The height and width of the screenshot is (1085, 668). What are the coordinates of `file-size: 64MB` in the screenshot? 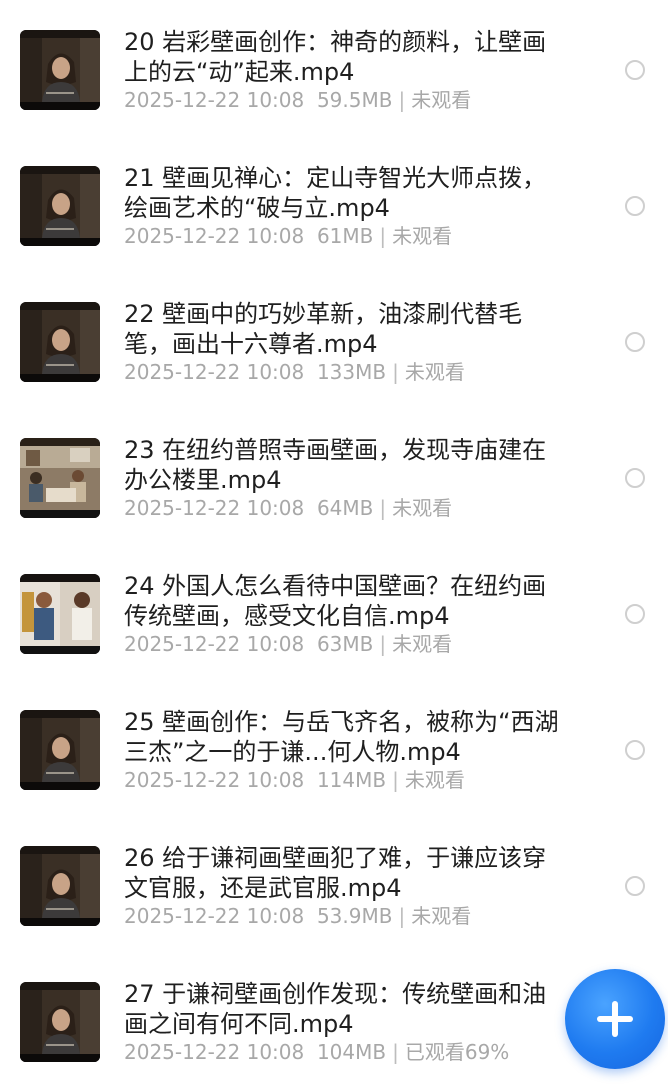 It's located at (345, 508).